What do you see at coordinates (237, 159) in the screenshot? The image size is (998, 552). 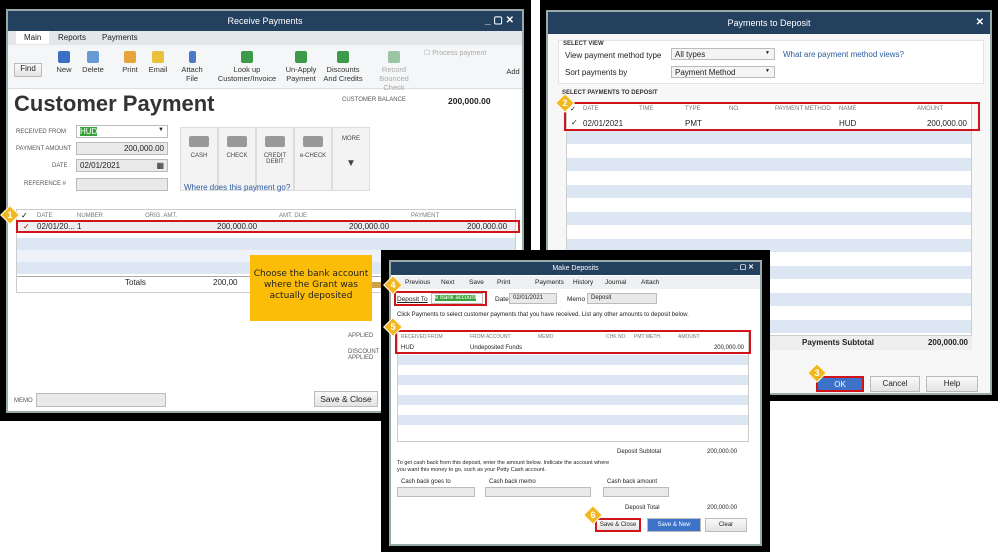 I see `method-check: CHECK` at bounding box center [237, 159].